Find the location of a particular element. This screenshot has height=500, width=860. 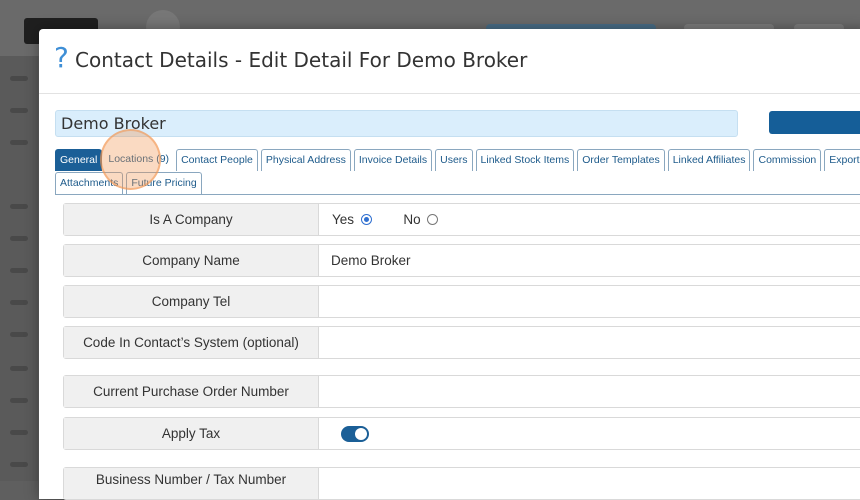

form-row-code-in-system: Code In Contact’s System (optional) is located at coordinates (461, 342).